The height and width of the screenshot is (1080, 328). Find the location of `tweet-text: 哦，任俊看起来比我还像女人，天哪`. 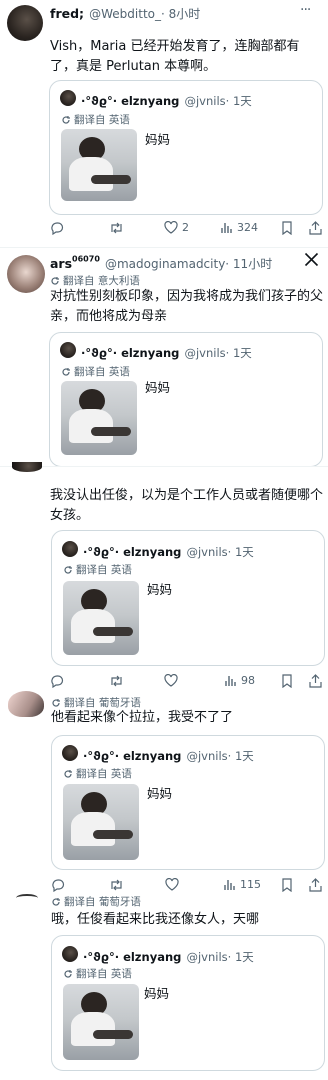

tweet-text: 哦，任俊看起来比我还像女人，天哪 is located at coordinates (155, 919).